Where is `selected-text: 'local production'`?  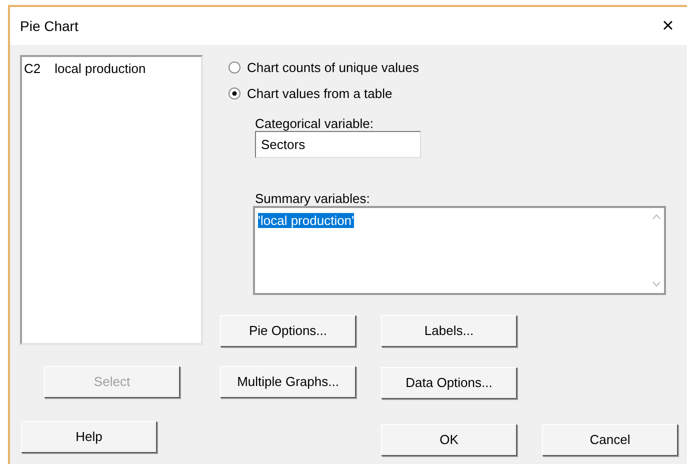
selected-text: 'local production' is located at coordinates (306, 220).